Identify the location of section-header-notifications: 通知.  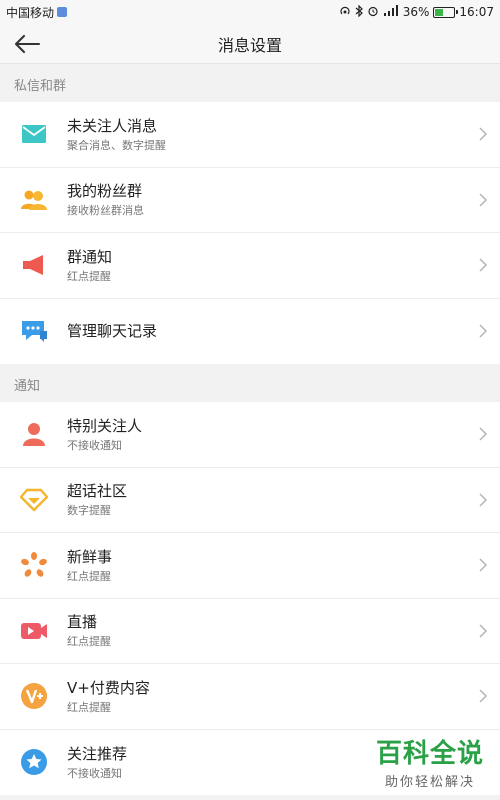
(250, 383).